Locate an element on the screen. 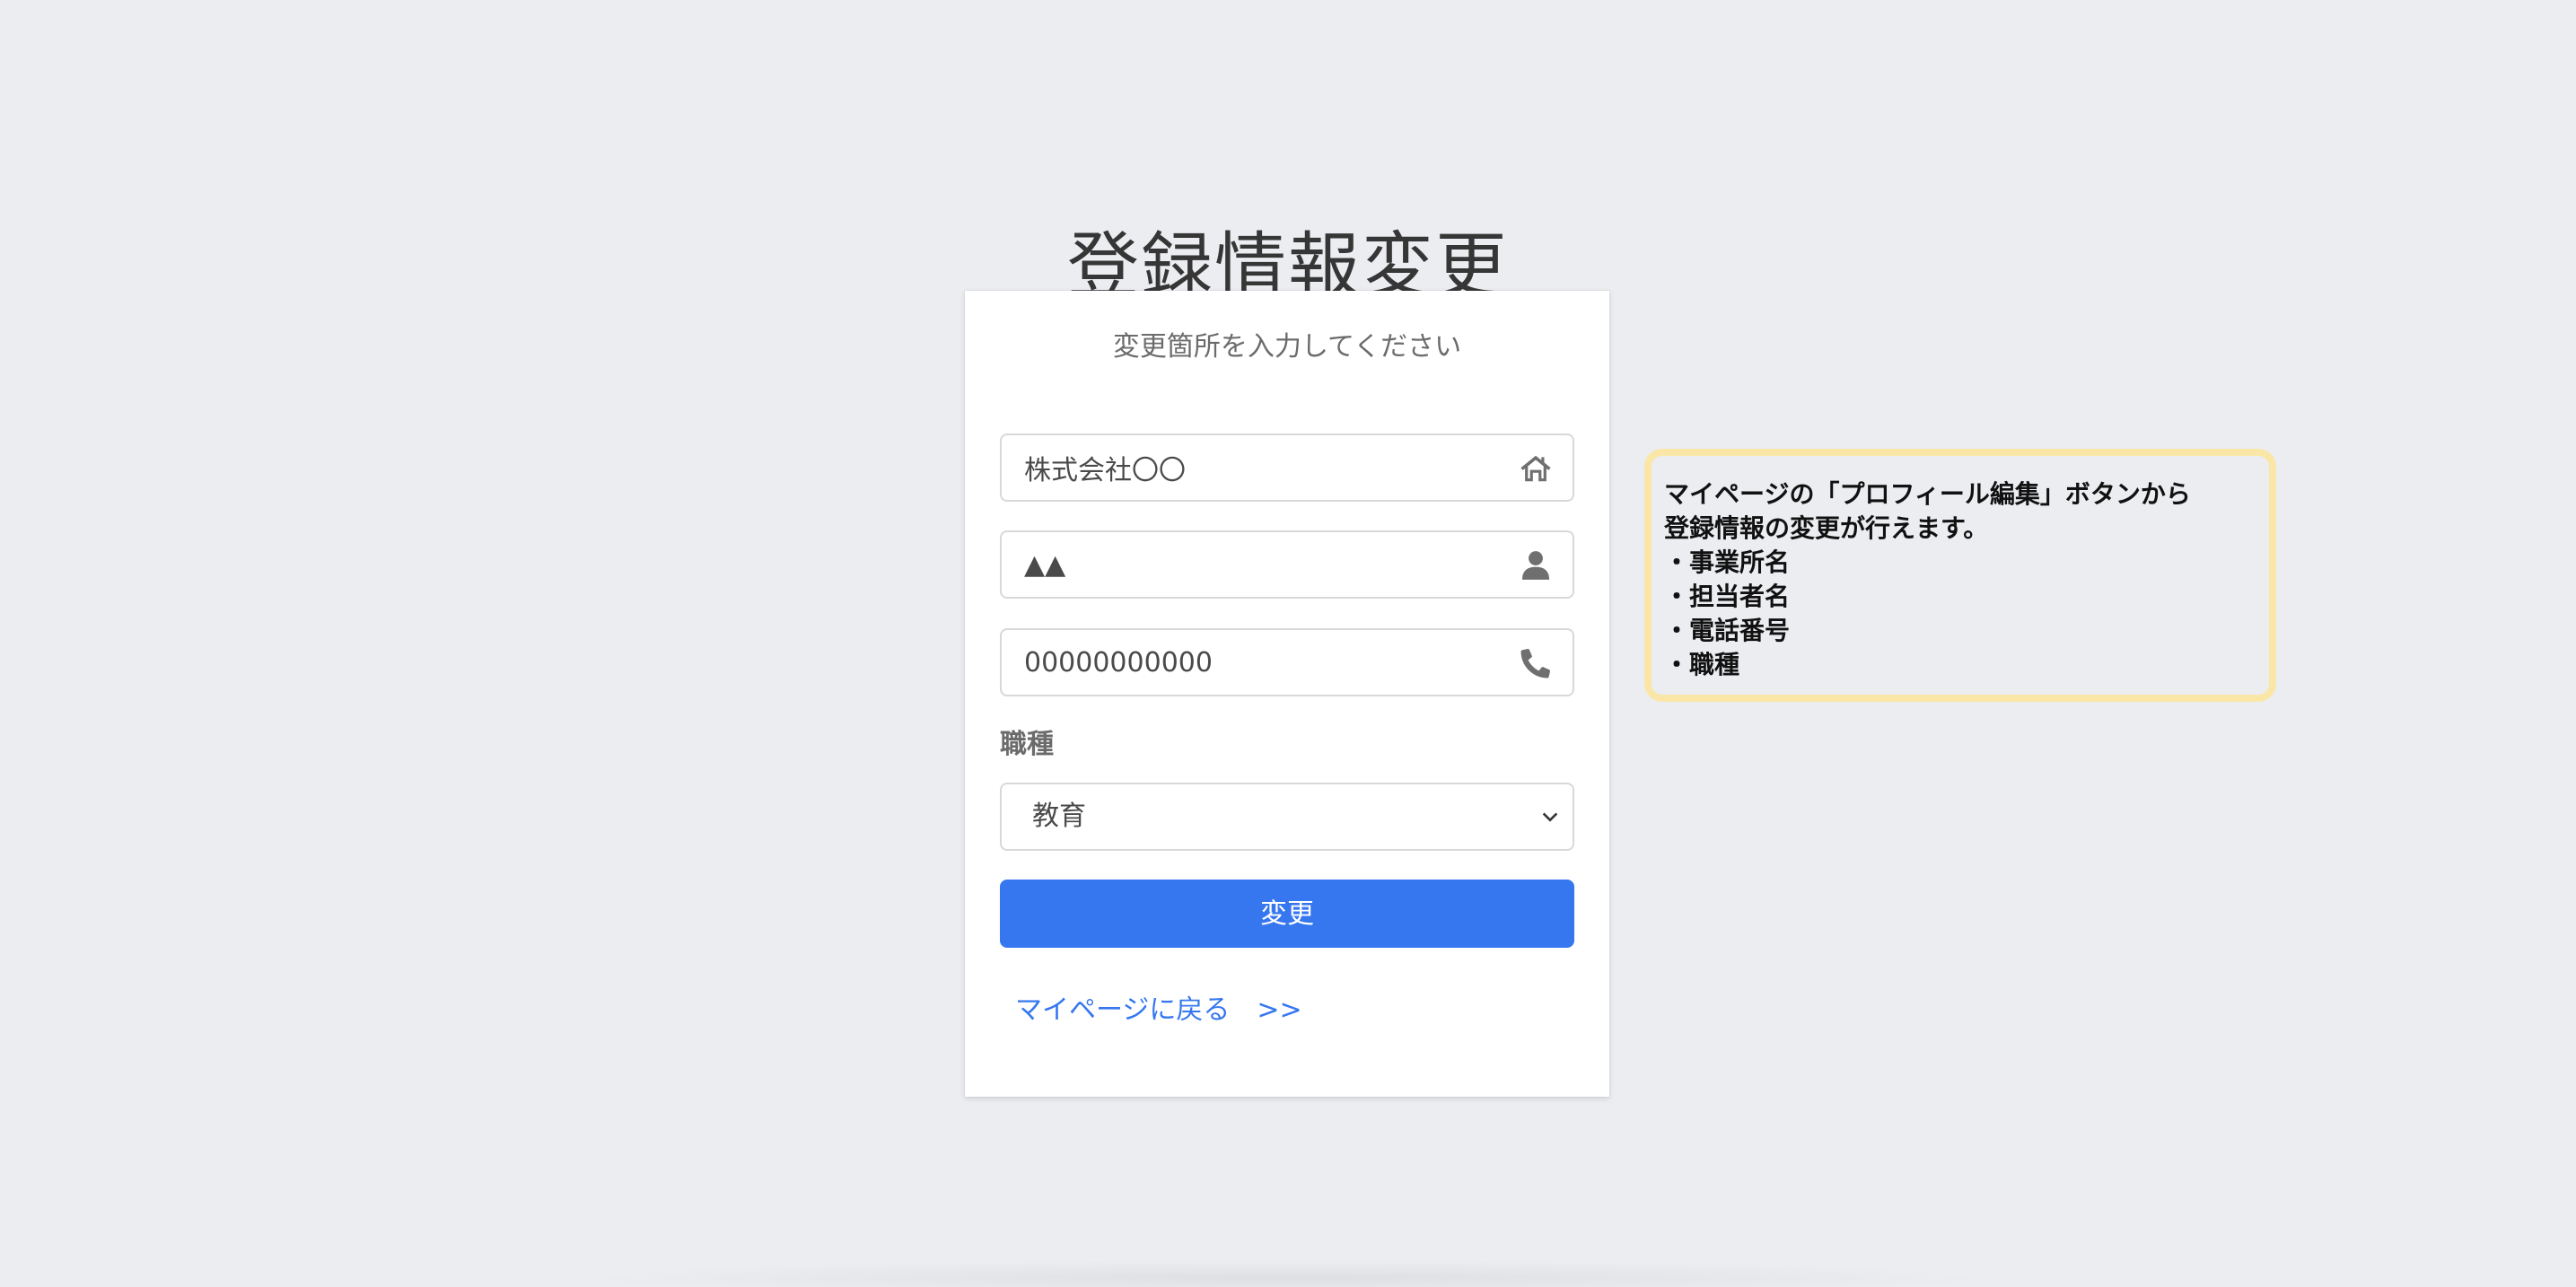 Image resolution: width=2576 pixels, height=1287 pixels. bottom-shadow is located at coordinates (1288, 1273).